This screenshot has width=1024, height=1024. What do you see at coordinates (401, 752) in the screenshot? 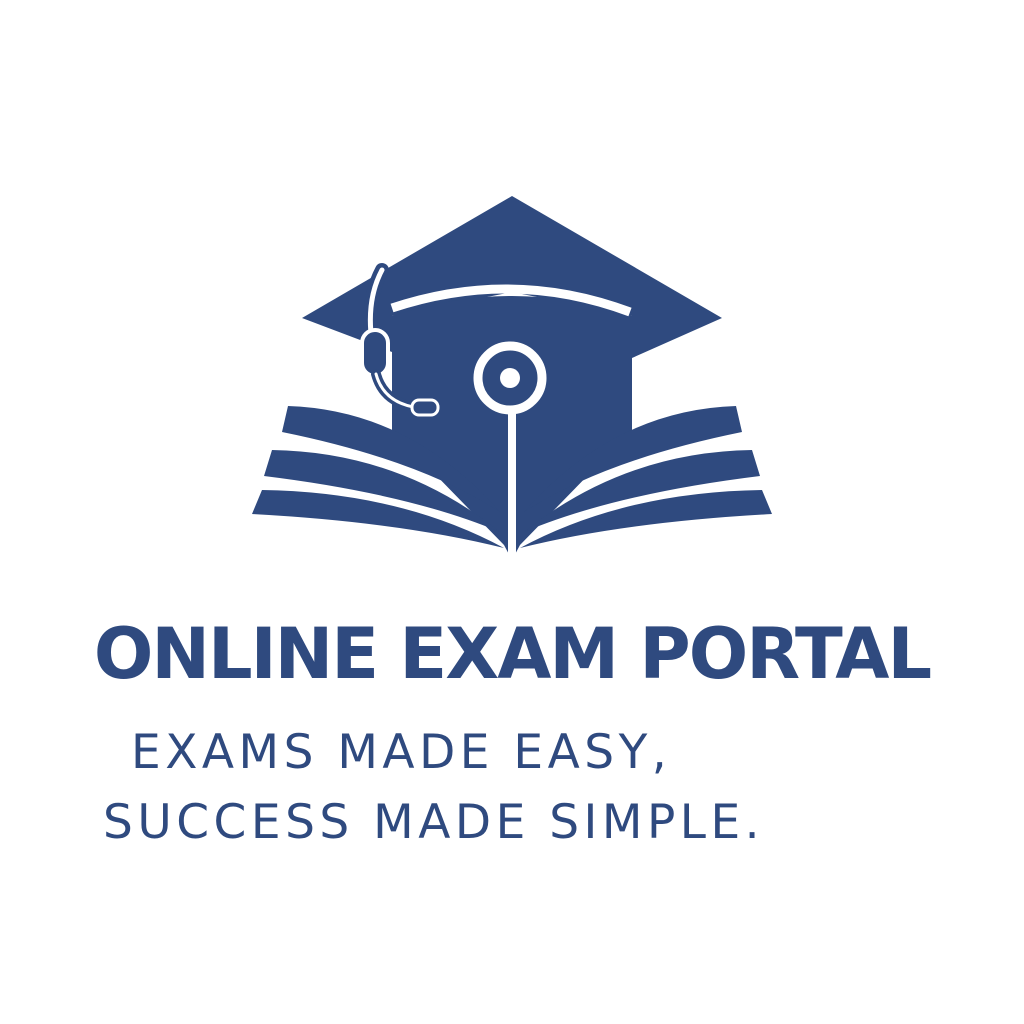
I see `tagline-line-1: EXAMS MADE EASY,` at bounding box center [401, 752].